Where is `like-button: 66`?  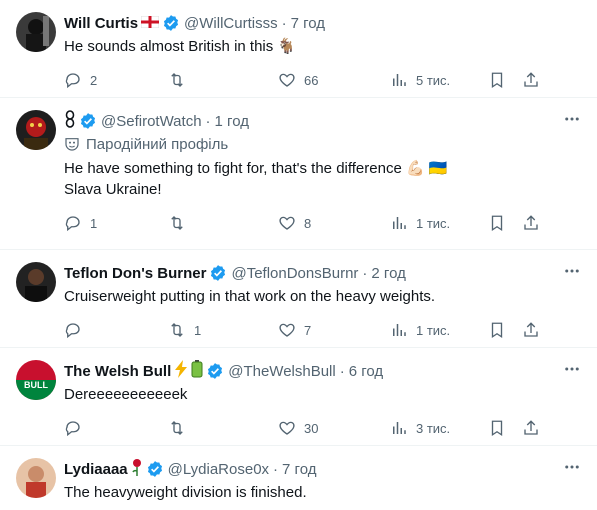 like-button: 66 is located at coordinates (334, 80).